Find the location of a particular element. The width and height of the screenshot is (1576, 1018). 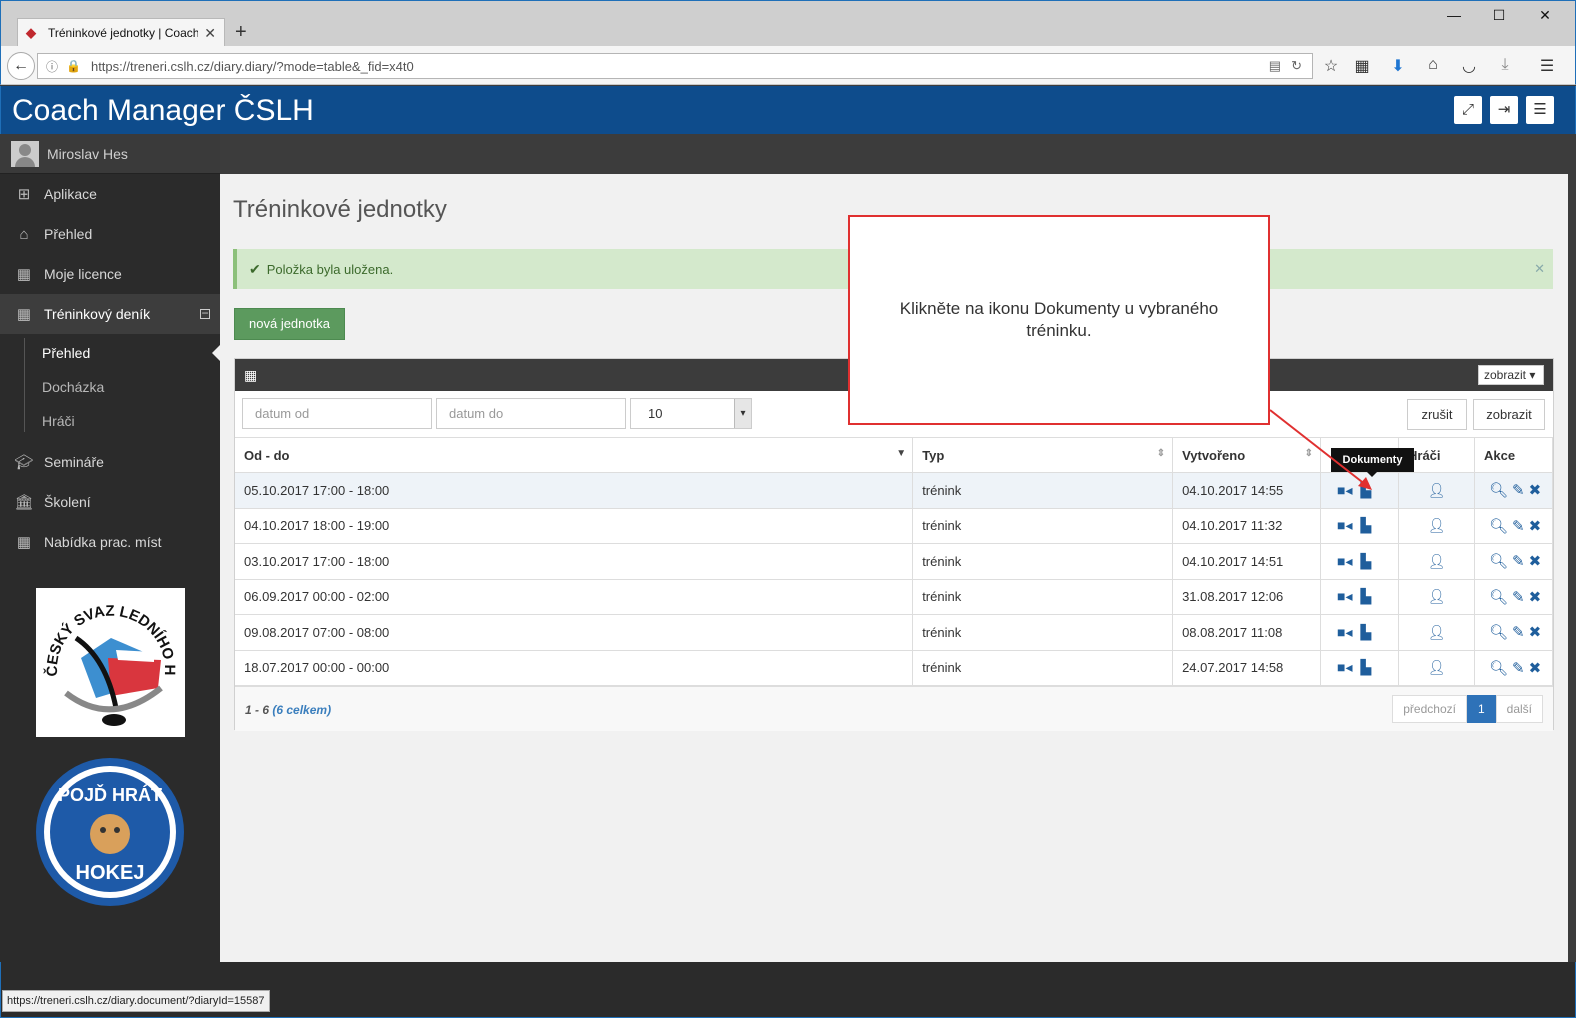

table-footer: 1 - 6 (6 celkem) předchozí 1 další is located at coordinates (894, 708).